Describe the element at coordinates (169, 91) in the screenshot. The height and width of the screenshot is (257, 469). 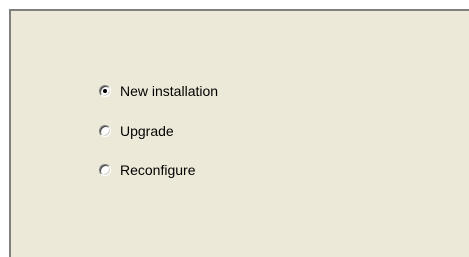
I see `radio-label-new-installation: New installation` at that location.